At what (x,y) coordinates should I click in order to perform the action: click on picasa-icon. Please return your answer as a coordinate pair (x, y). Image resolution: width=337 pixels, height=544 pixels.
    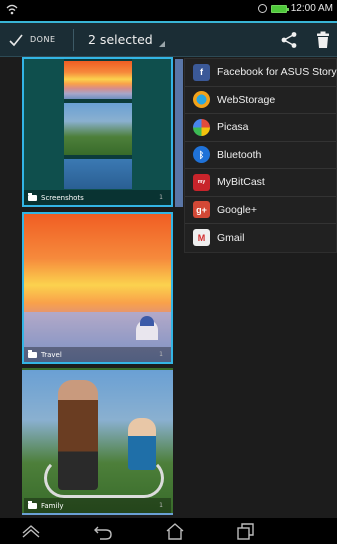
    Looking at the image, I should click on (201, 127).